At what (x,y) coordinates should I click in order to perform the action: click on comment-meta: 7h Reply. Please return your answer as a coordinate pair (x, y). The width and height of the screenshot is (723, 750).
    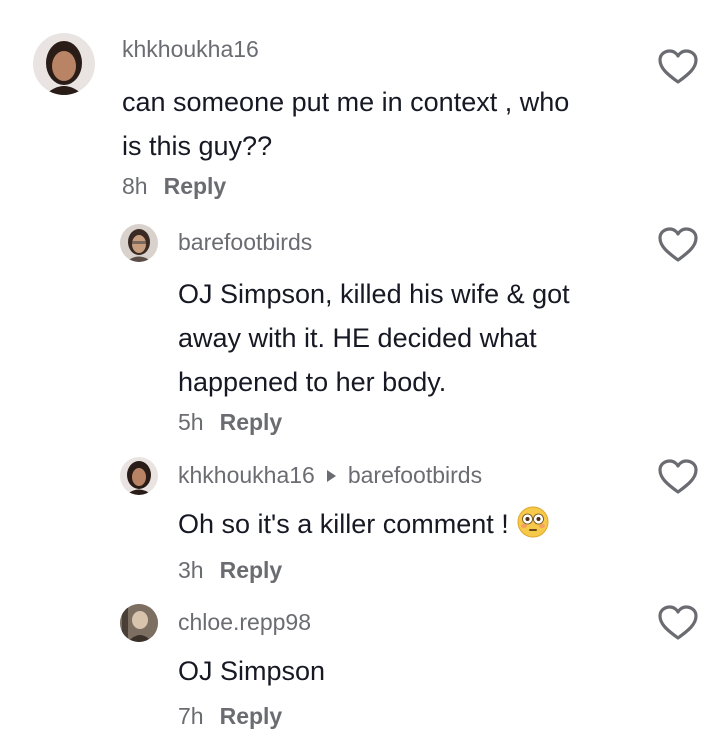
    Looking at the image, I should click on (230, 716).